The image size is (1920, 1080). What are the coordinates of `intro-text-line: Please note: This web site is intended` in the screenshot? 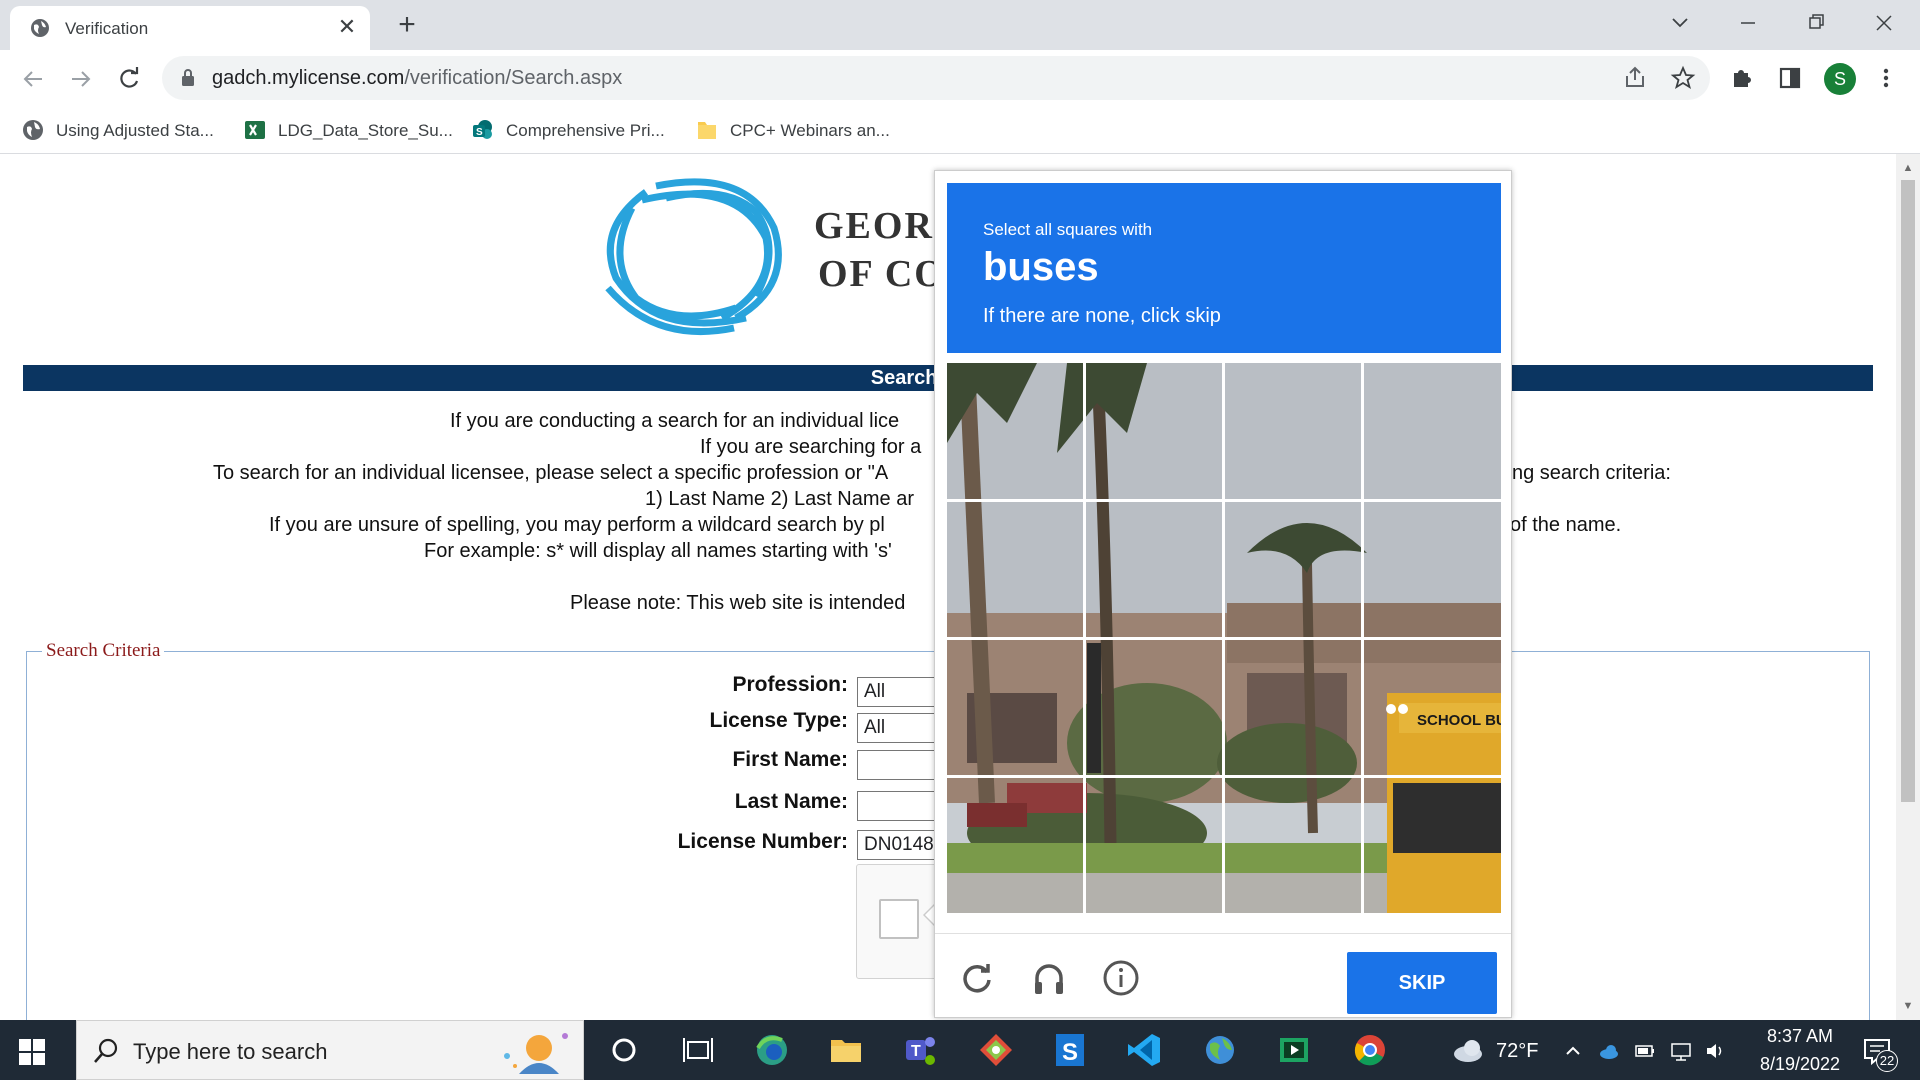 It's located at (738, 603).